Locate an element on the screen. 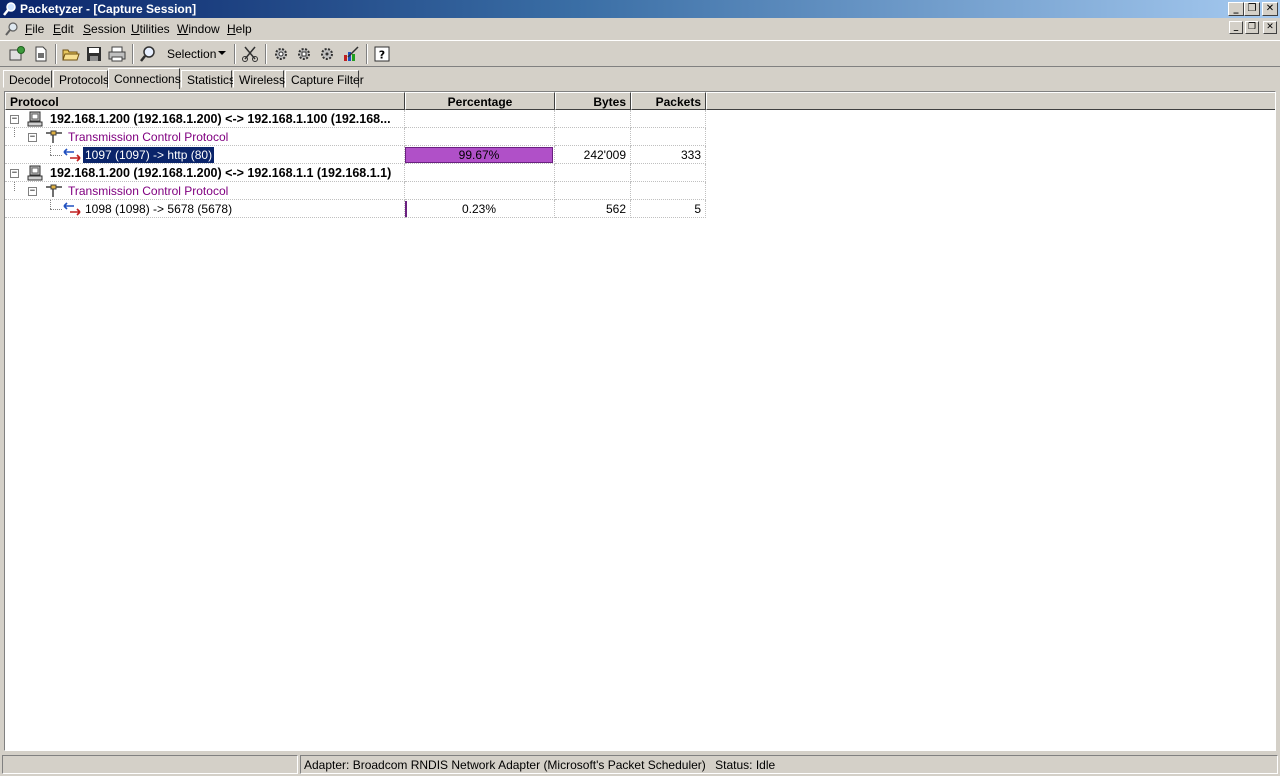  tab-decode: Decode is located at coordinates (27, 79).